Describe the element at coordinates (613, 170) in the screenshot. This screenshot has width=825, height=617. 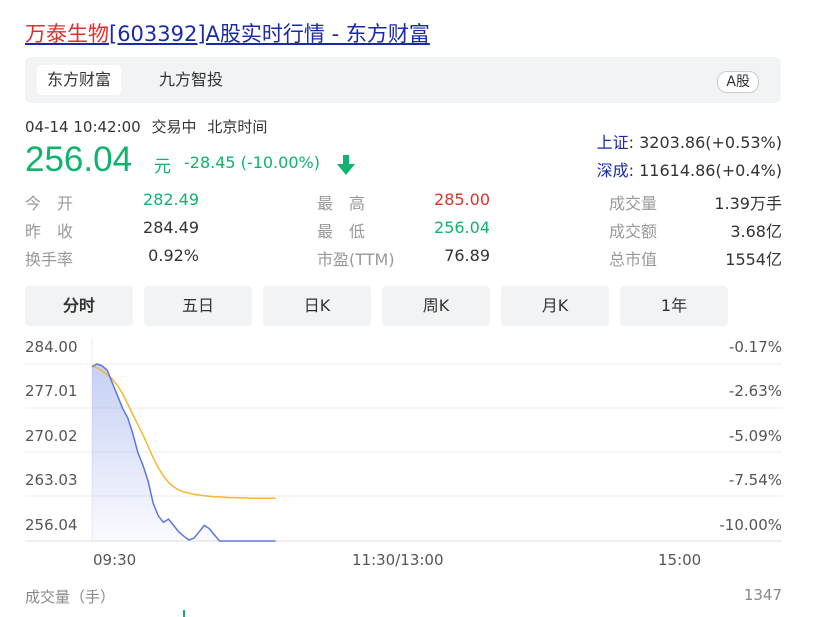
I see `index-label: 深成` at that location.